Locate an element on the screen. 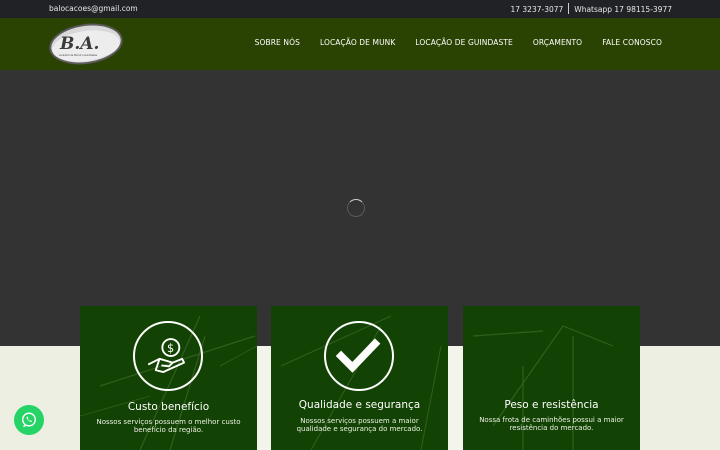 The image size is (720, 450). whatsapp-button is located at coordinates (29, 420).